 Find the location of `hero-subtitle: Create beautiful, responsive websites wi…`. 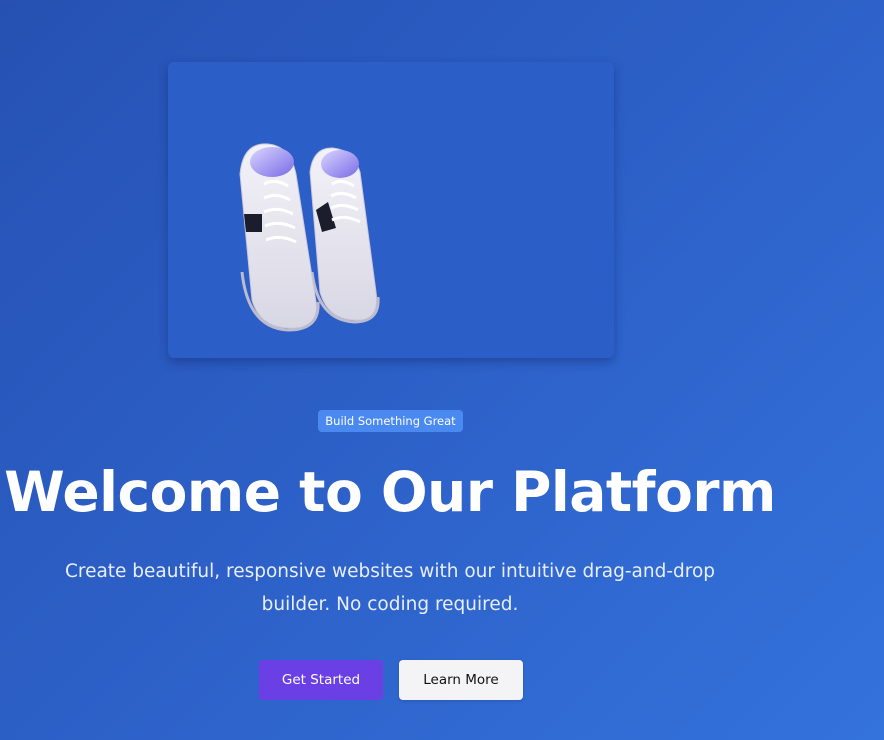

hero-subtitle: Create beautiful, responsive websites wi… is located at coordinates (390, 588).